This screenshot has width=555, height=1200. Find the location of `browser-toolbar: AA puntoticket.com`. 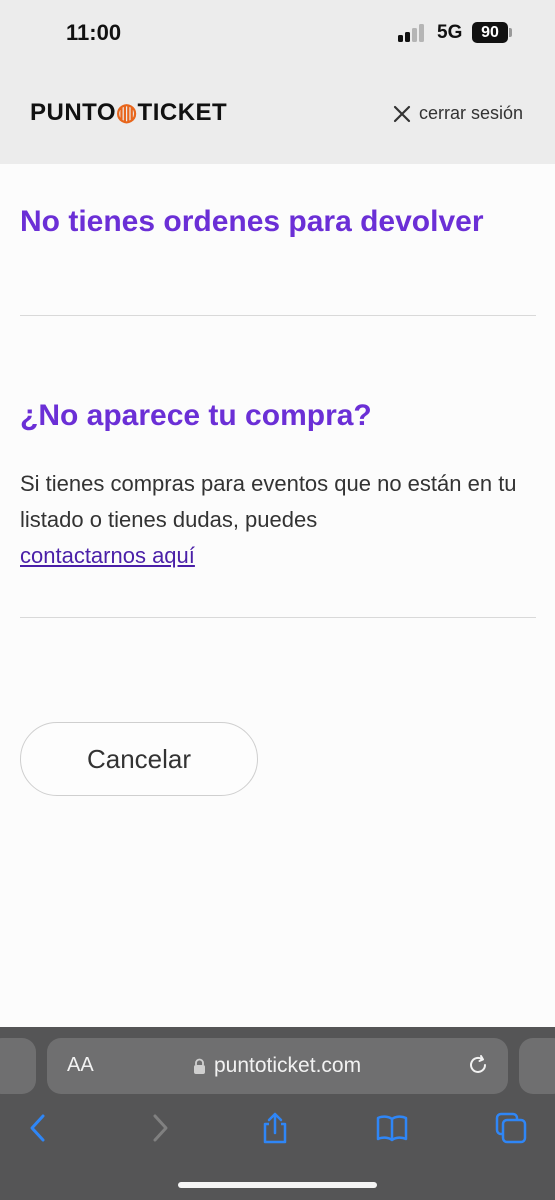

browser-toolbar: AA puntoticket.com is located at coordinates (277, 1113).